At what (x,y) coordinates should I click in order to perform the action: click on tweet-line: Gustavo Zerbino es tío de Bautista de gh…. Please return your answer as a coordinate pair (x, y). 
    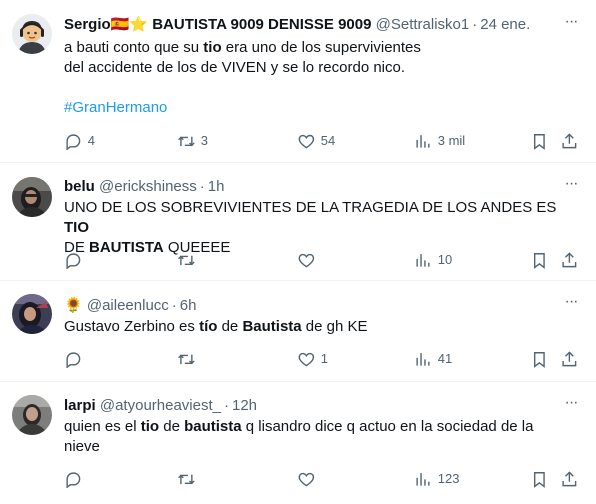
    Looking at the image, I should click on (320, 327).